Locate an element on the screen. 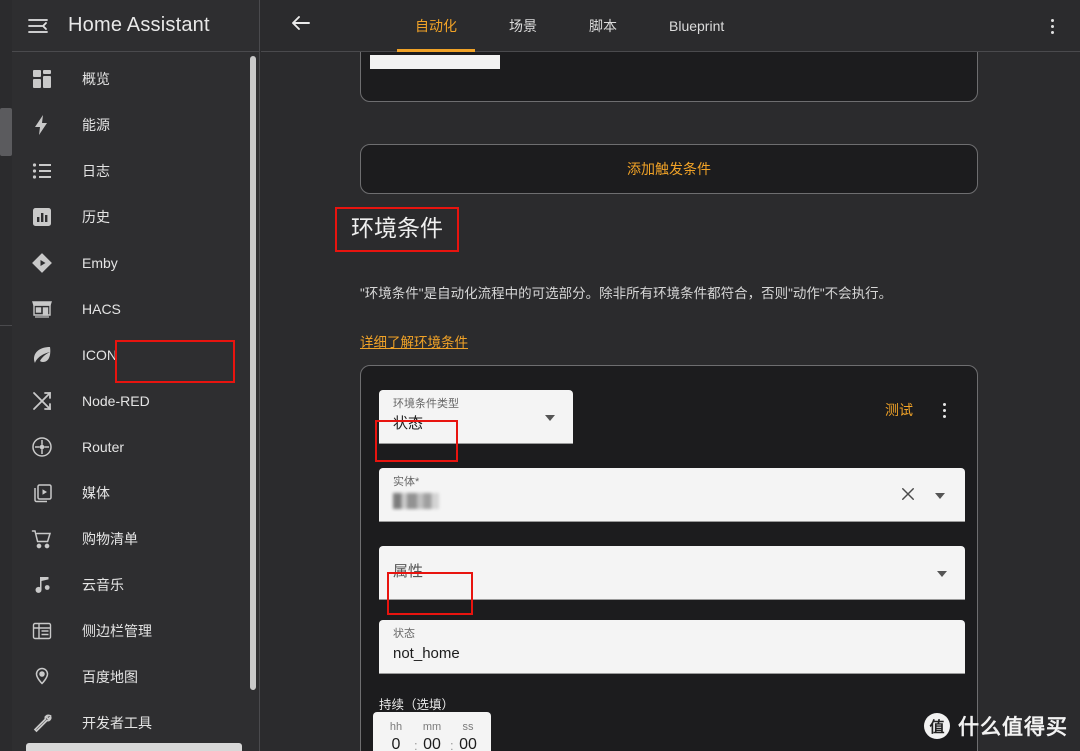  sidebar-item-energy: 能源 is located at coordinates (135, 125).